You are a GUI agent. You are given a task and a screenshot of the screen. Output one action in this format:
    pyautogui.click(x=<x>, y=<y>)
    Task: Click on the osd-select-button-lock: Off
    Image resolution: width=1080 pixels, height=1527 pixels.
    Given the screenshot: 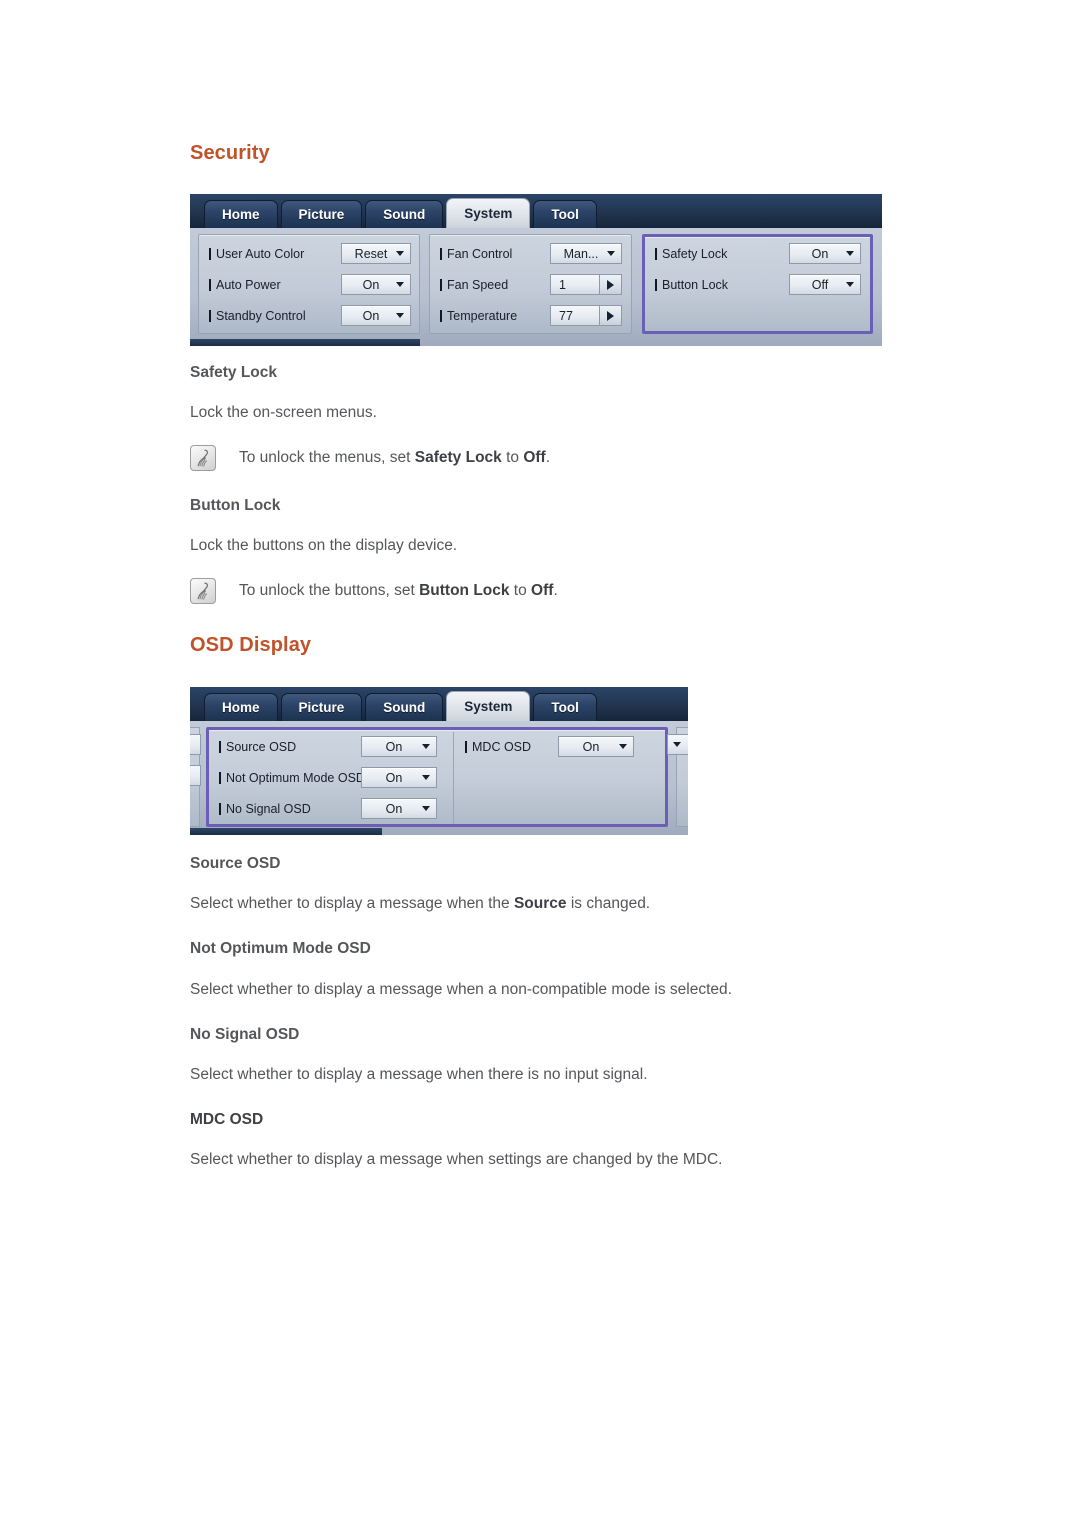 What is the action you would take?
    pyautogui.click(x=825, y=284)
    